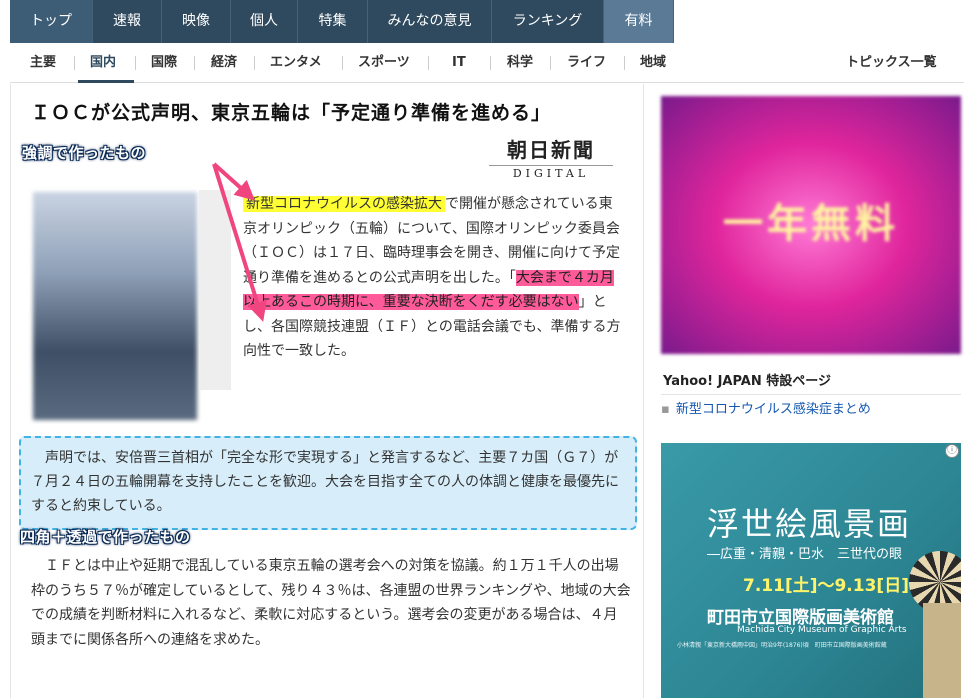  I want to click on topnav-item-opinions: みんなの意見, so click(430, 21).